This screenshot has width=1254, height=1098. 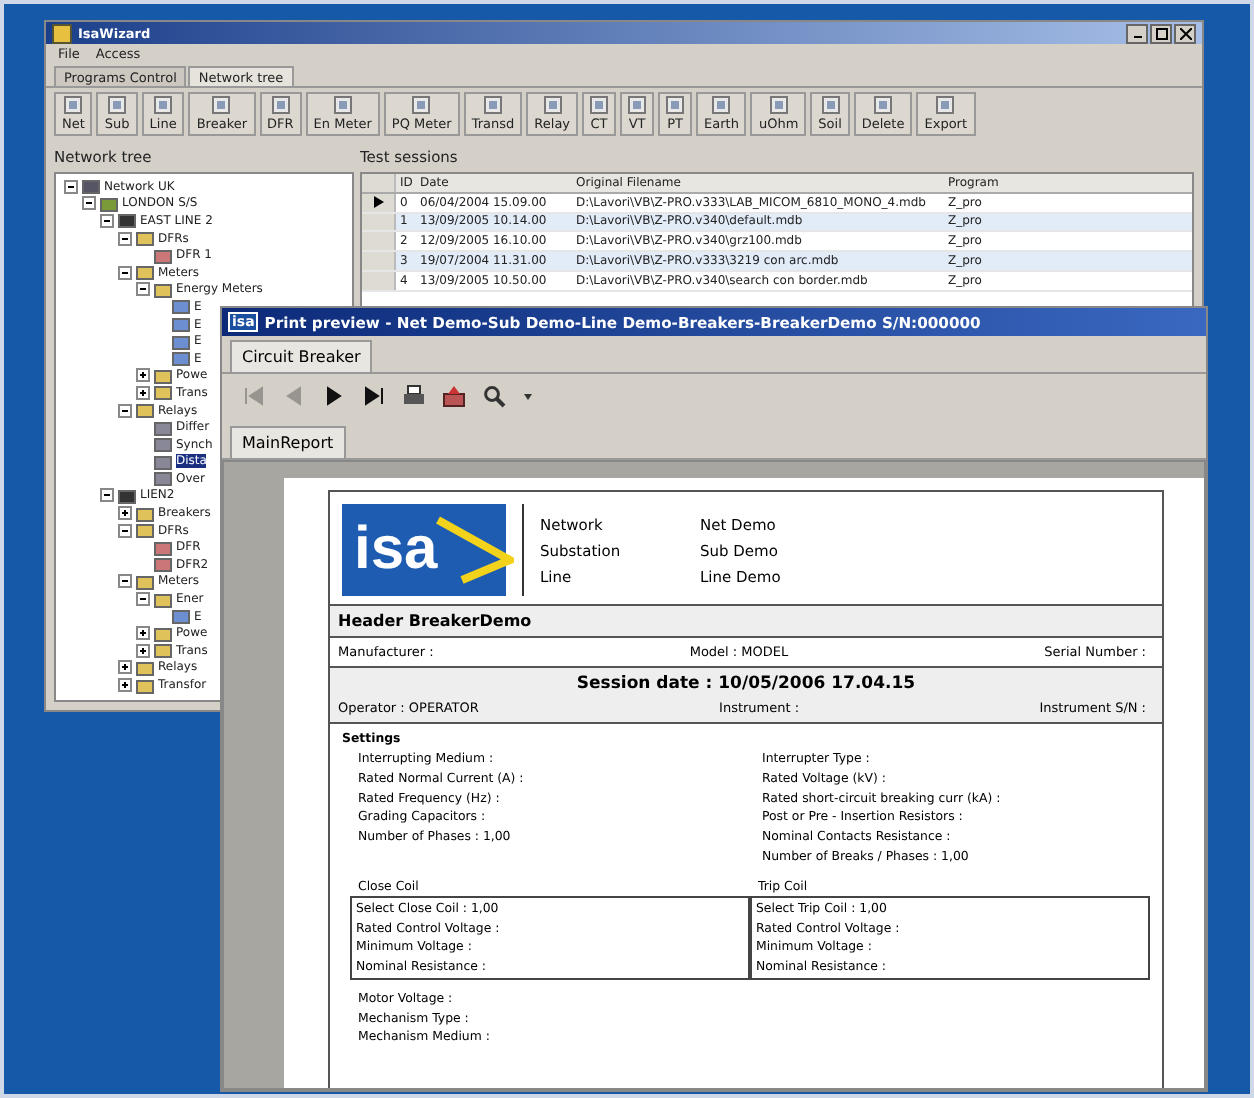 What do you see at coordinates (181, 616) in the screenshot?
I see `device-icon` at bounding box center [181, 616].